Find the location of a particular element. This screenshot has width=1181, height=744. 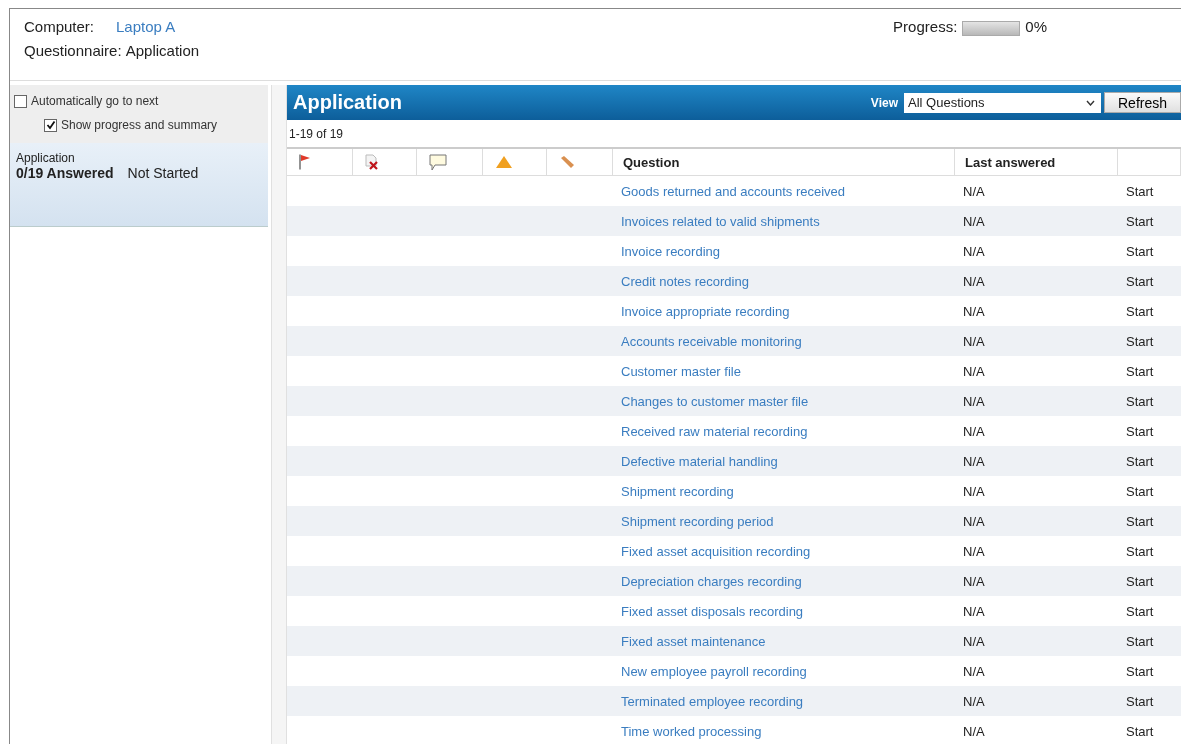

question-link: Fixed asset acquisition recording is located at coordinates (716, 551).